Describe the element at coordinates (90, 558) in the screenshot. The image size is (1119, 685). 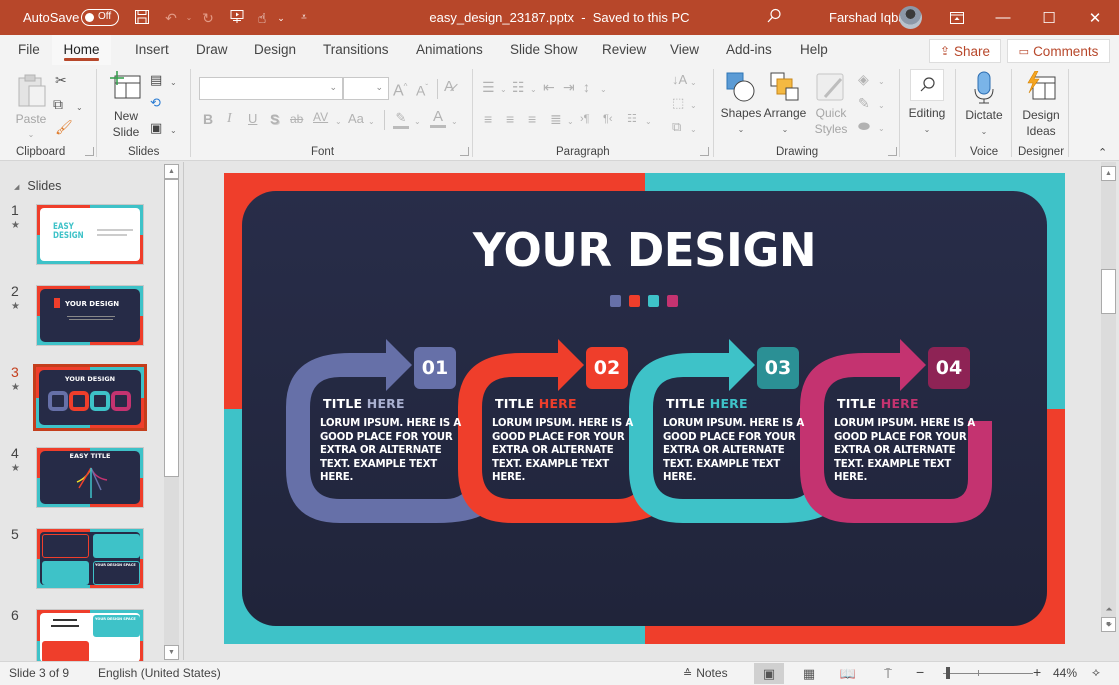
I see `slide-thumbnail-5: YOUR DESIGN SPACE` at that location.